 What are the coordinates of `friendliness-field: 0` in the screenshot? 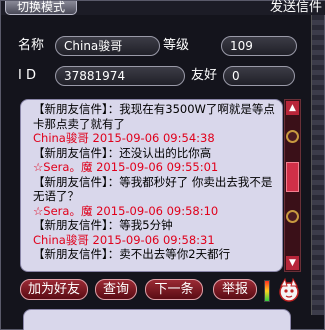 It's located at (259, 76).